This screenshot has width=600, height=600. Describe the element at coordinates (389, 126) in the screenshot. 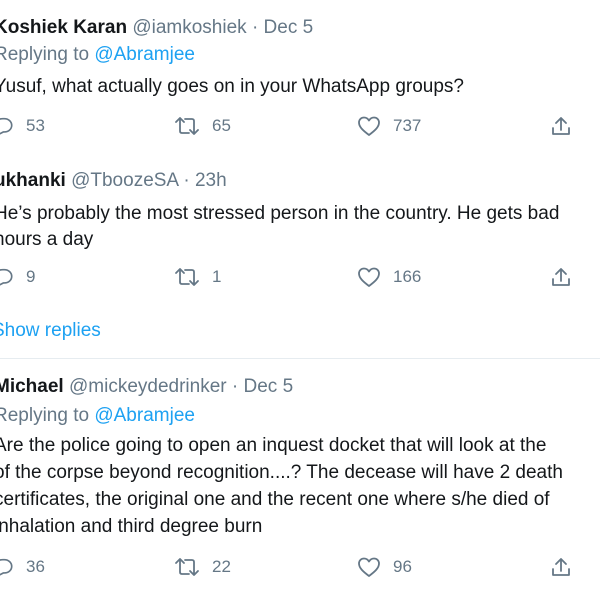

I see `like-button: 737` at that location.